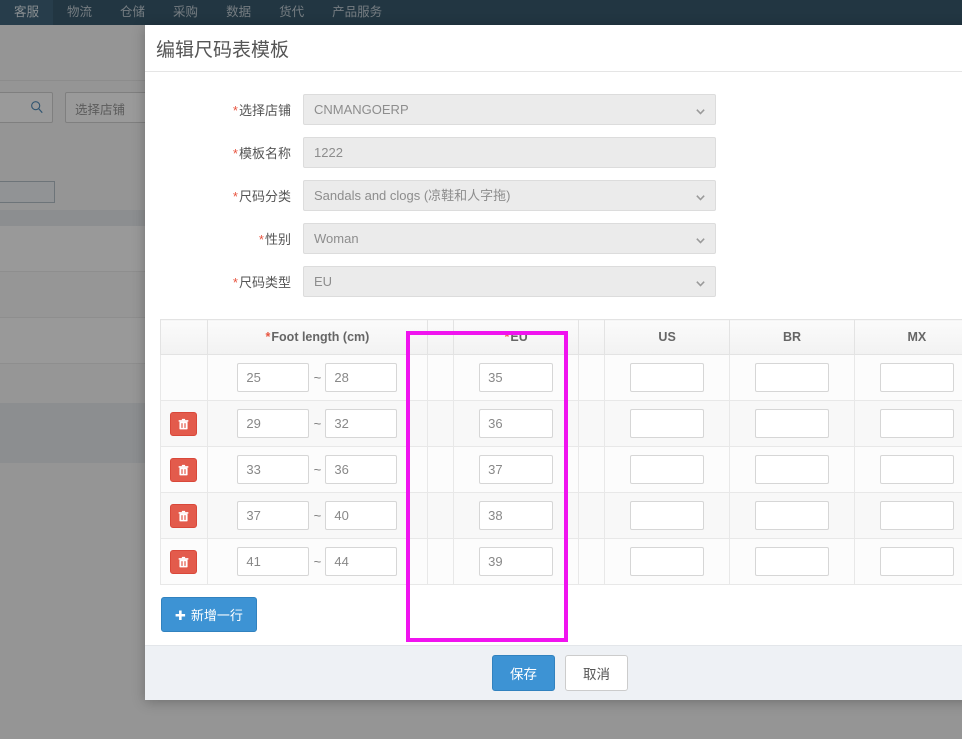 The image size is (962, 739). Describe the element at coordinates (216, 615) in the screenshot. I see `add-row-label: 新增一行` at that location.